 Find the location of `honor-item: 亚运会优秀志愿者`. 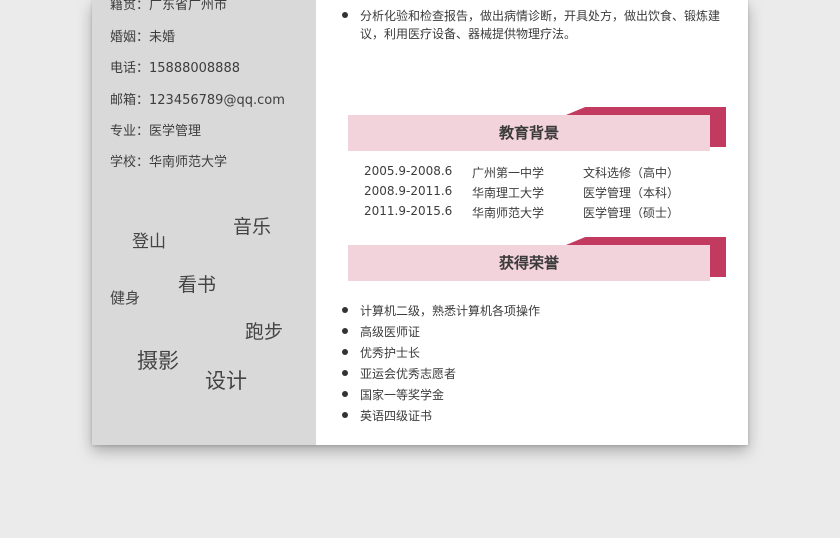

honor-item: 亚运会优秀志愿者 is located at coordinates (399, 373).